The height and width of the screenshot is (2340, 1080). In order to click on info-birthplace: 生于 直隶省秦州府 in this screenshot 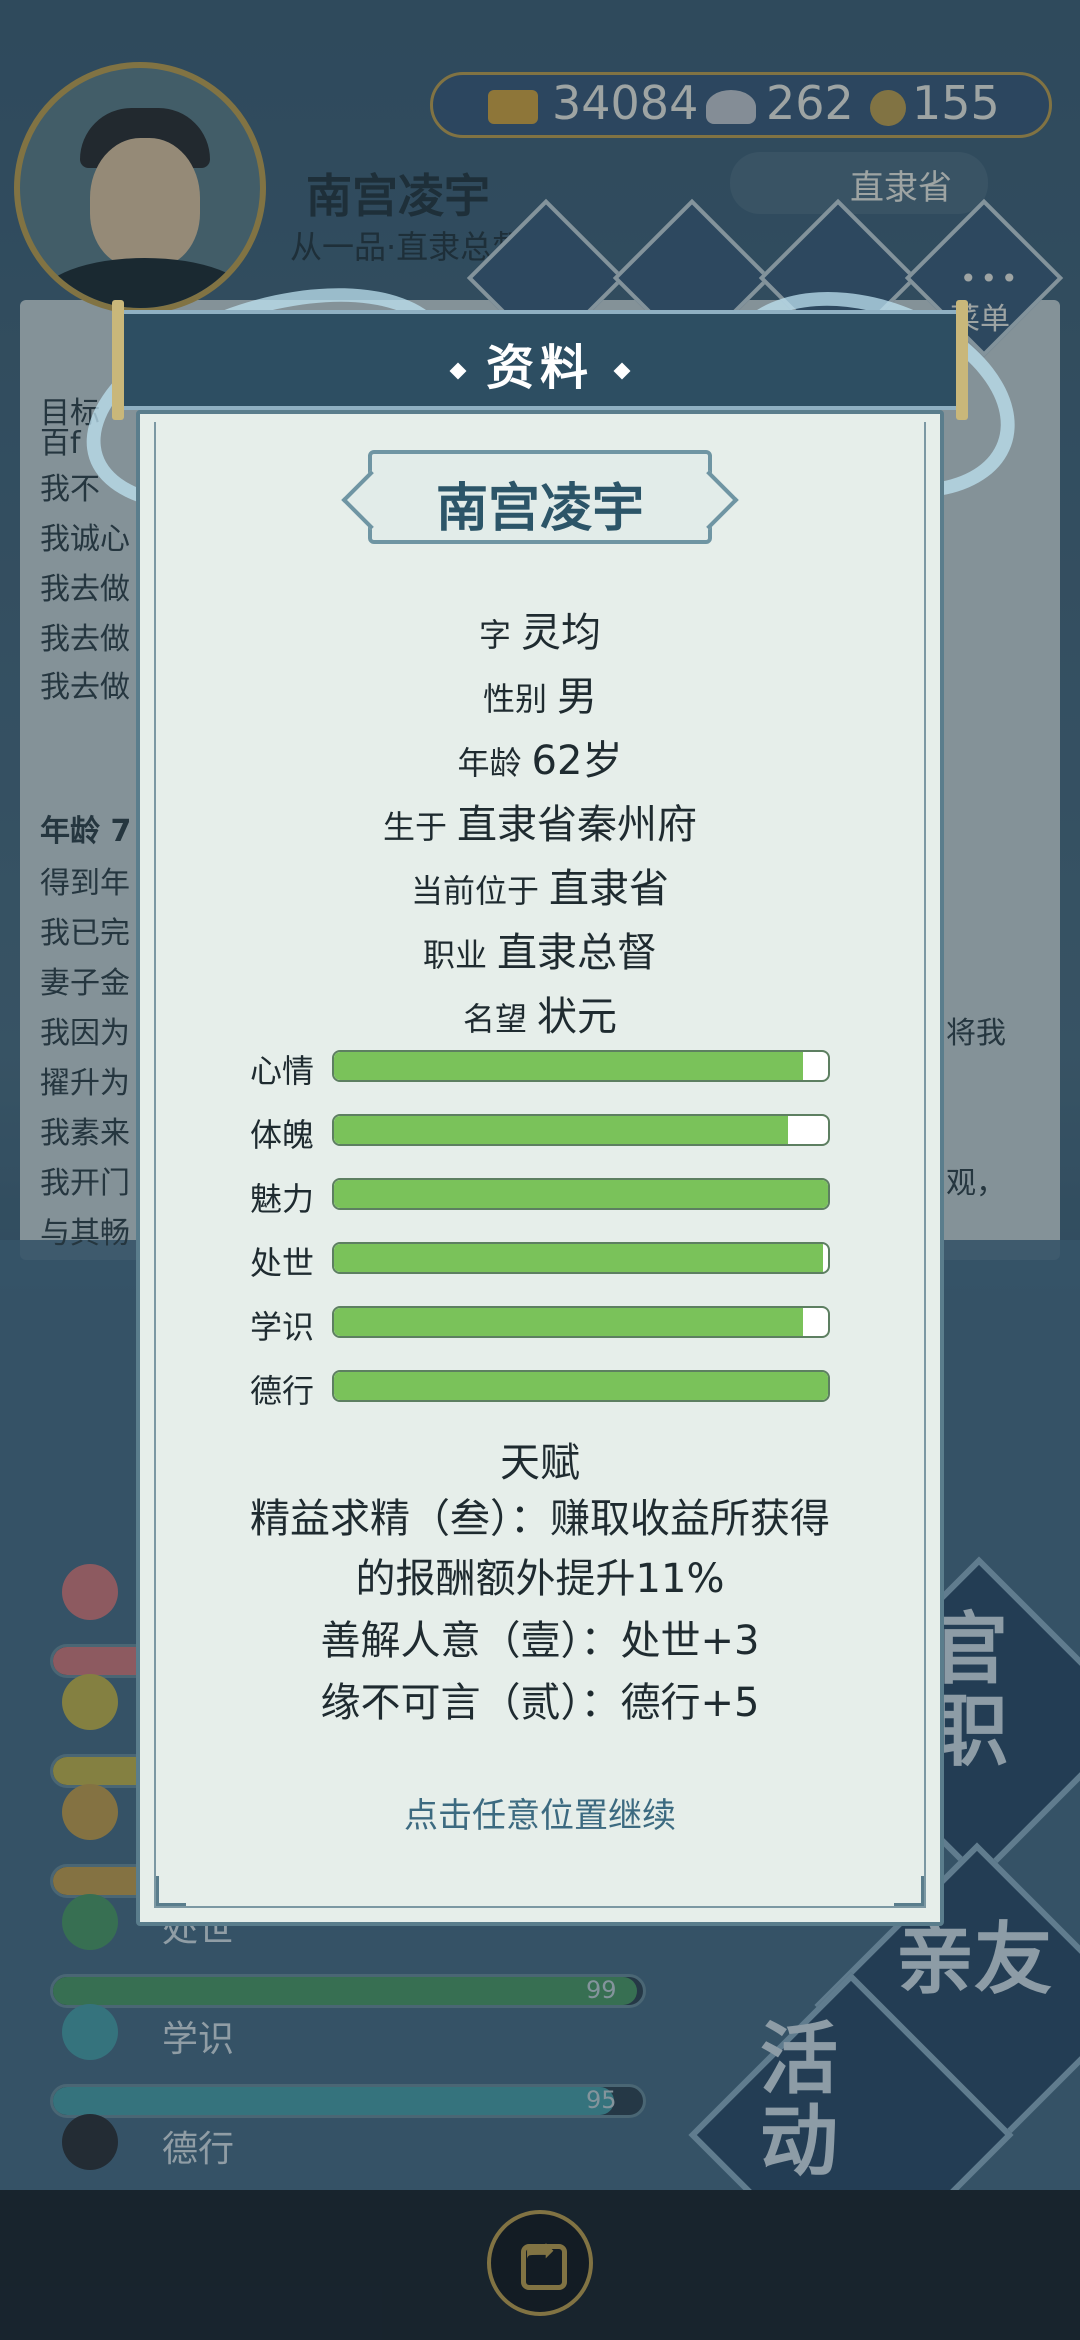, I will do `click(540, 821)`.